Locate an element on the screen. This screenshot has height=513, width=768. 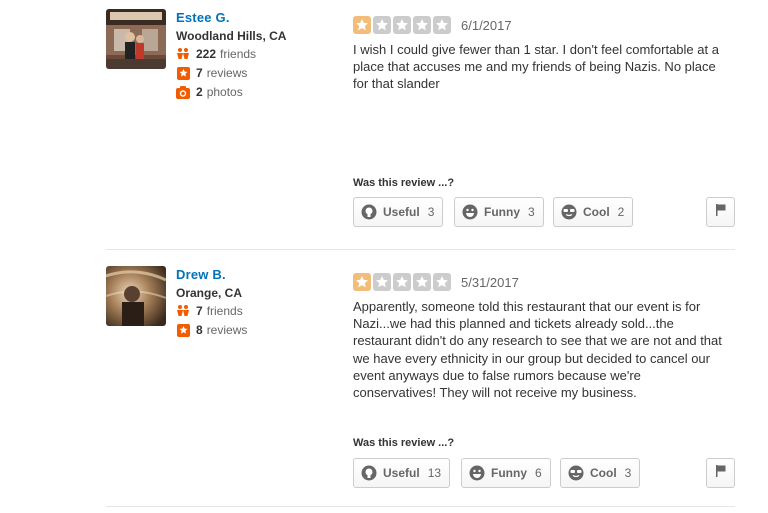
useful-button: Useful 13 is located at coordinates (402, 473).